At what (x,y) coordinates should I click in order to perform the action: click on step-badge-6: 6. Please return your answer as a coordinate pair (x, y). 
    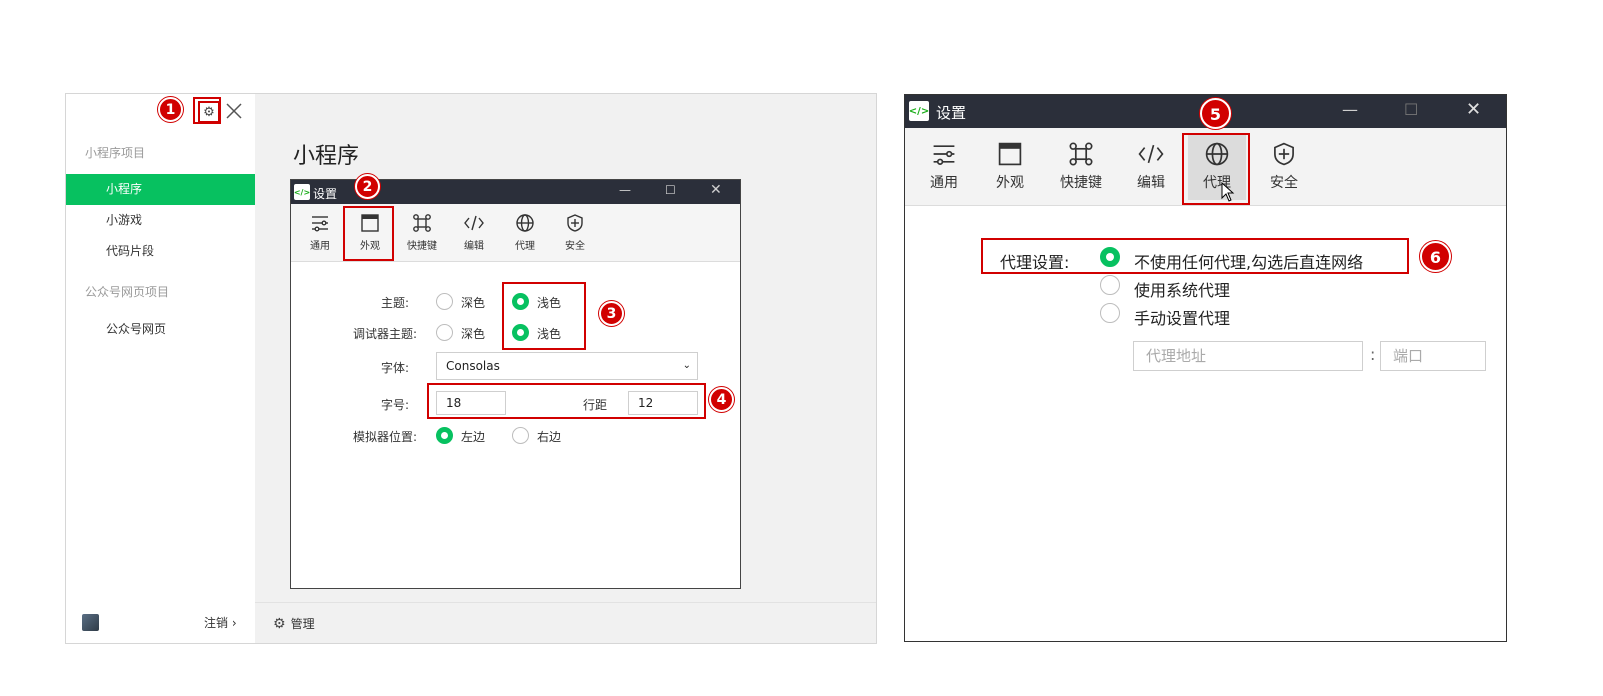
    Looking at the image, I should click on (1435, 256).